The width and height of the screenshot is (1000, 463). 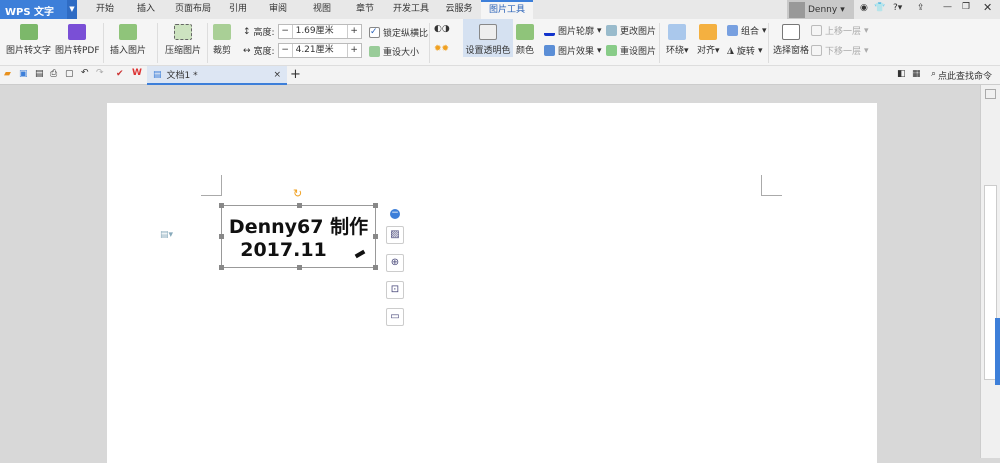 I want to click on vertical-scrollbar, so click(x=990, y=271).